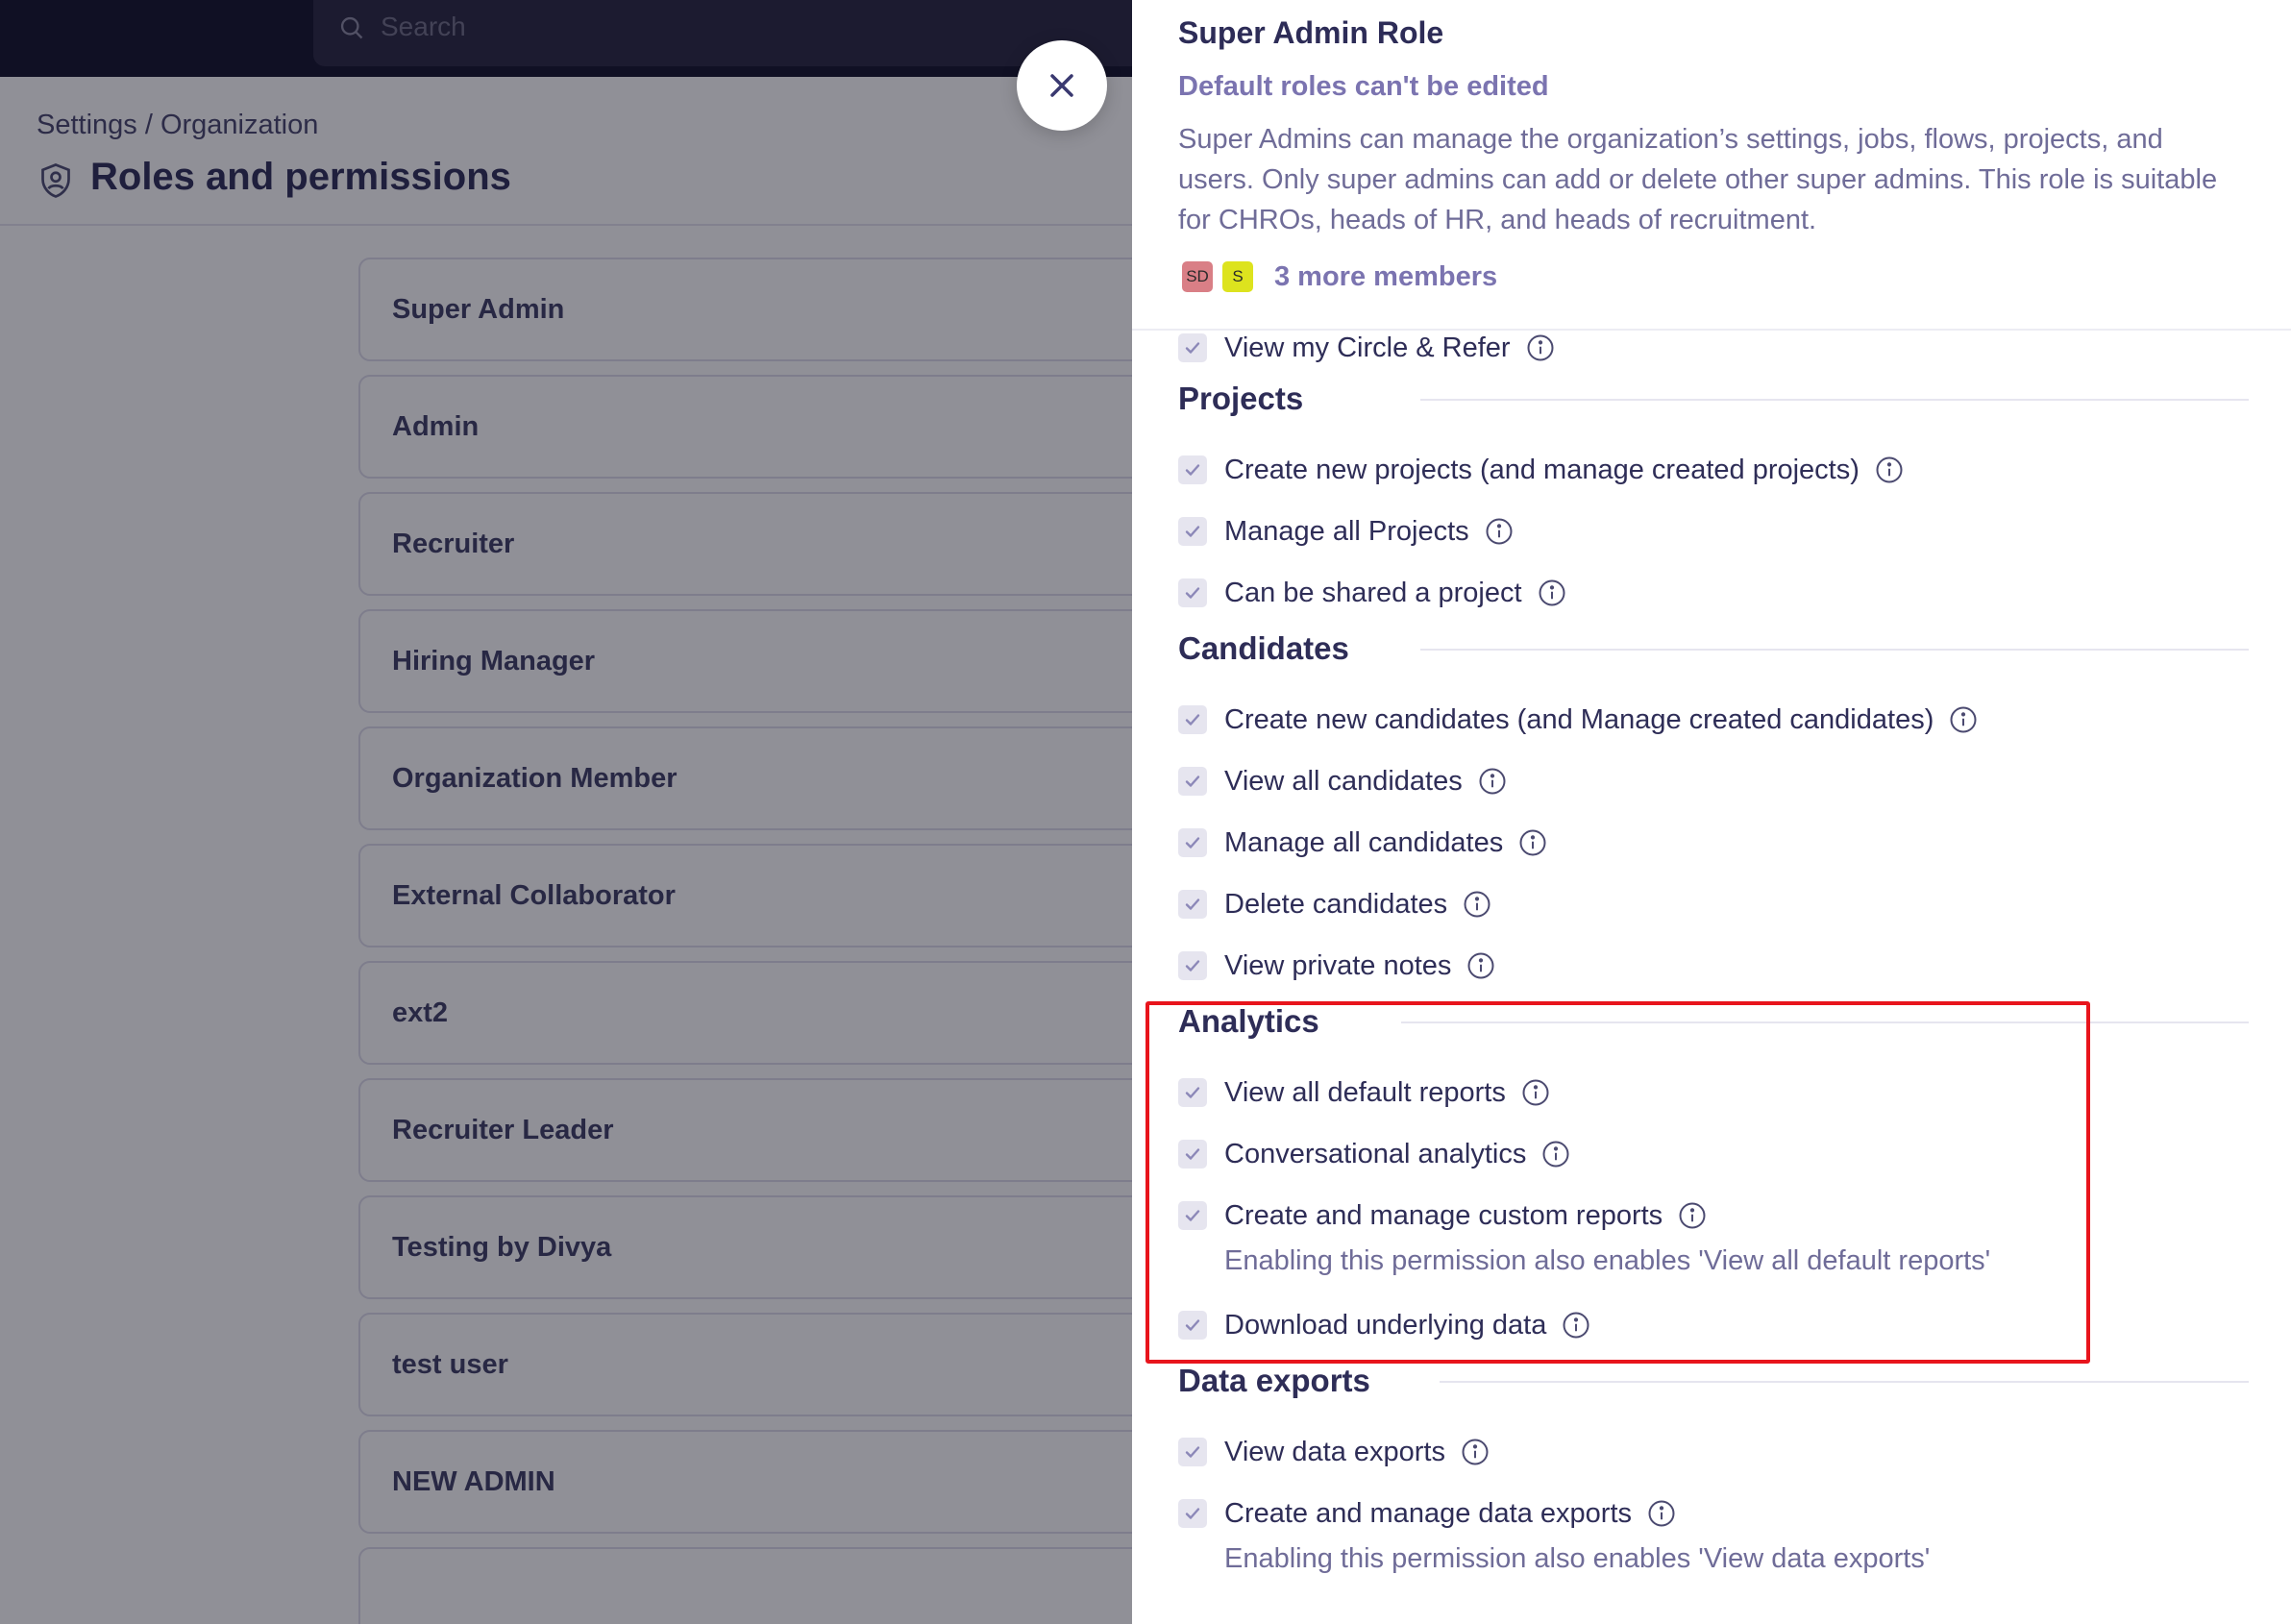 This screenshot has width=2291, height=1624. I want to click on member-avatars: SD S 3 more members, so click(1338, 277).